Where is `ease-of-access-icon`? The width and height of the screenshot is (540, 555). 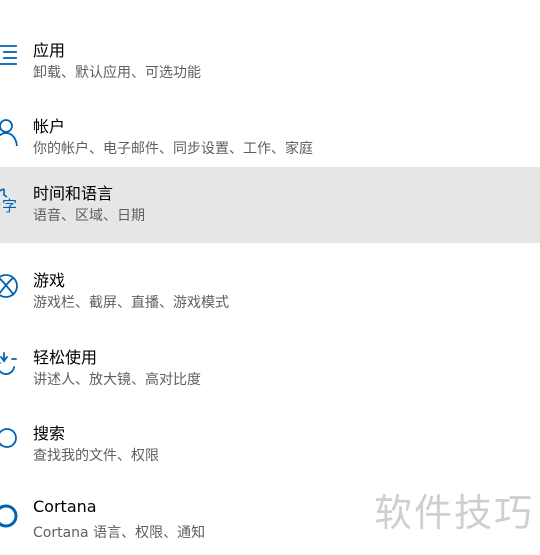 ease-of-access-icon is located at coordinates (10, 363).